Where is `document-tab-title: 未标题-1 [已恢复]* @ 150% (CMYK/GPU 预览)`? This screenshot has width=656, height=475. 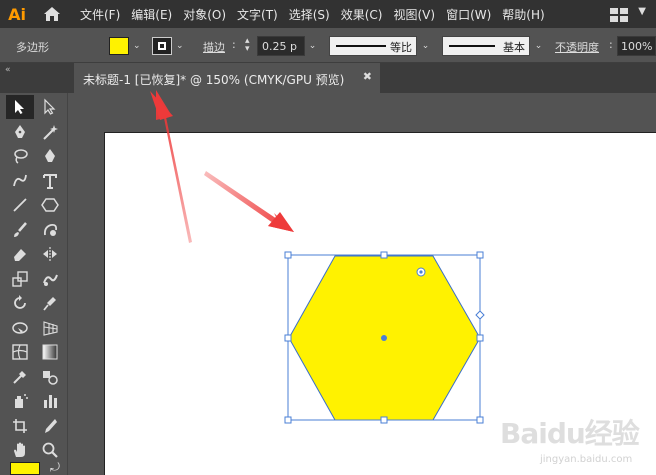
document-tab-title: 未标题-1 [已恢复]* @ 150% (CMYK/GPU 预览) is located at coordinates (214, 80).